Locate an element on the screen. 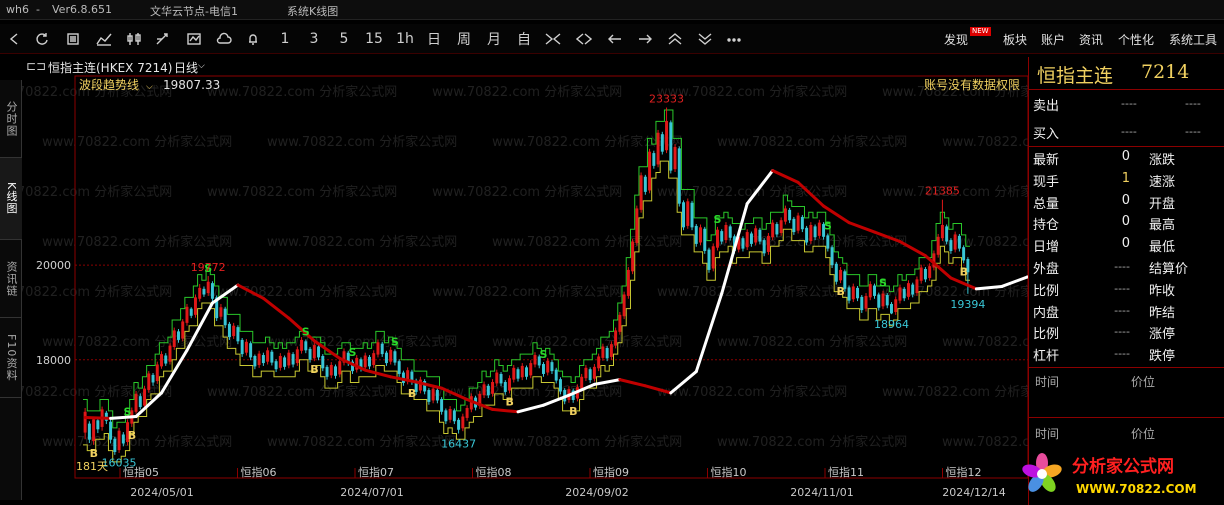 This screenshot has width=1224, height=505. indicator-icon is located at coordinates (194, 39).